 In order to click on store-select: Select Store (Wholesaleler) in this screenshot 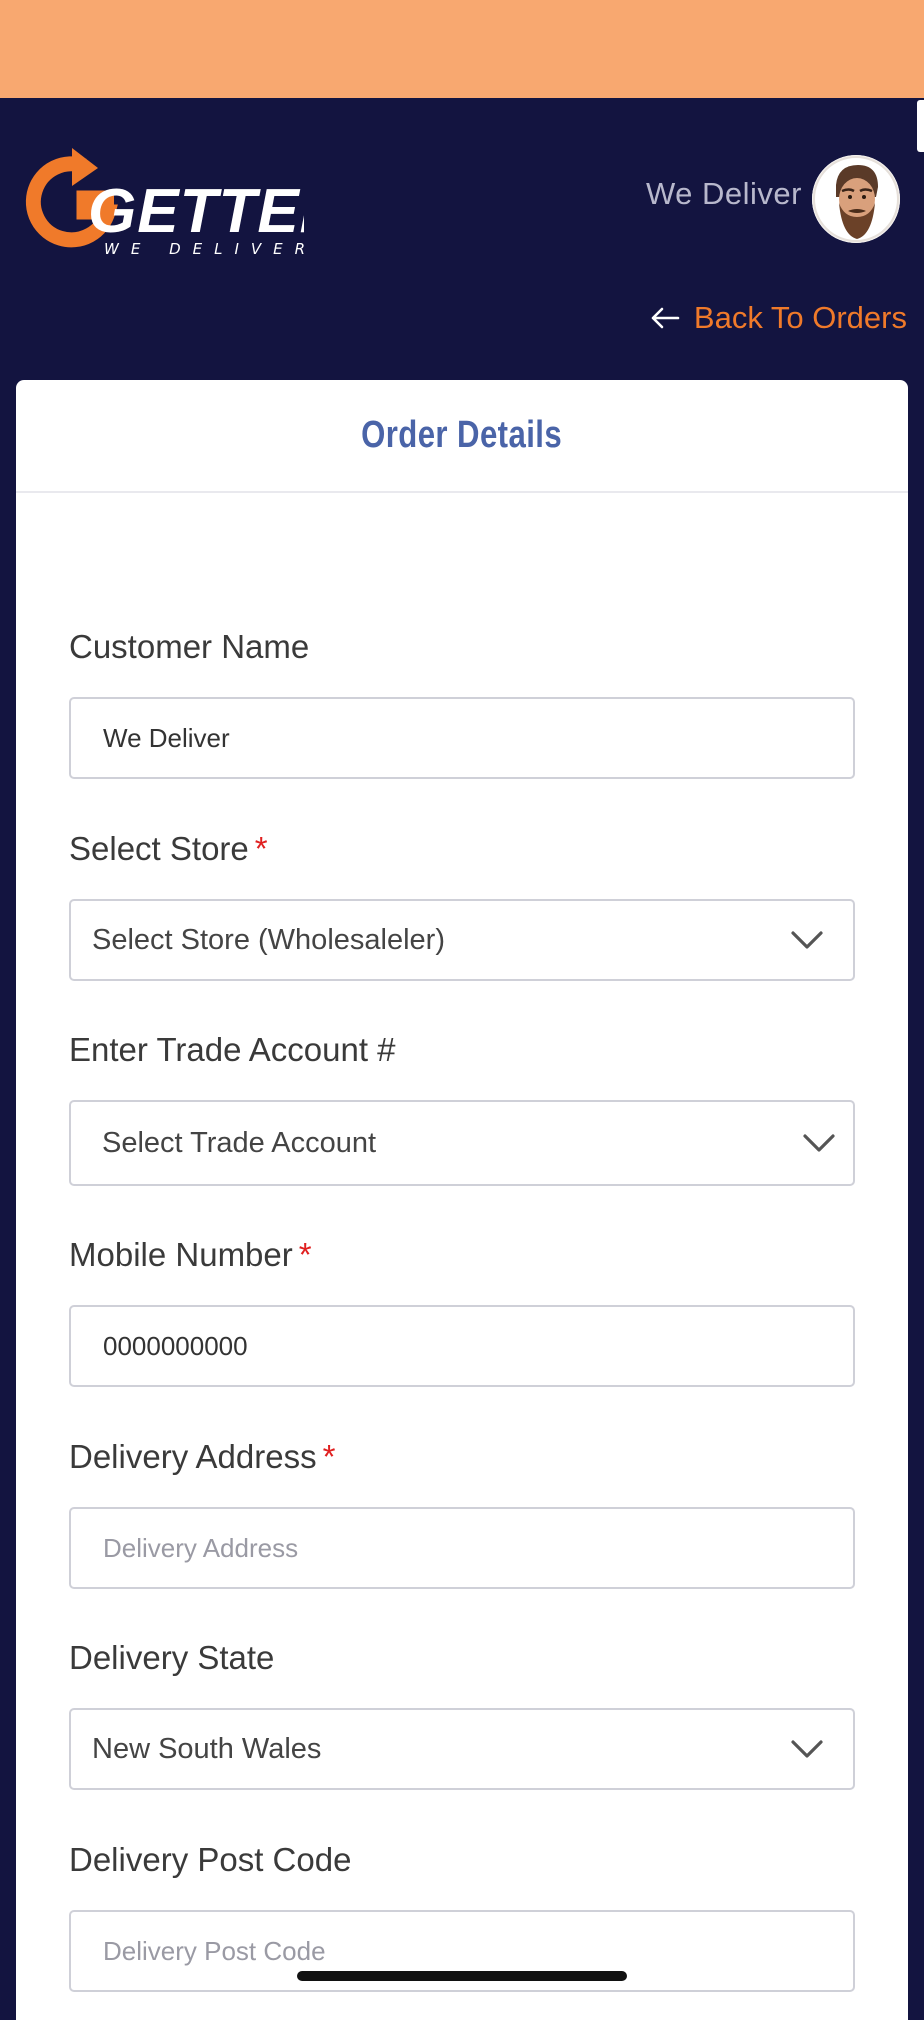, I will do `click(462, 940)`.